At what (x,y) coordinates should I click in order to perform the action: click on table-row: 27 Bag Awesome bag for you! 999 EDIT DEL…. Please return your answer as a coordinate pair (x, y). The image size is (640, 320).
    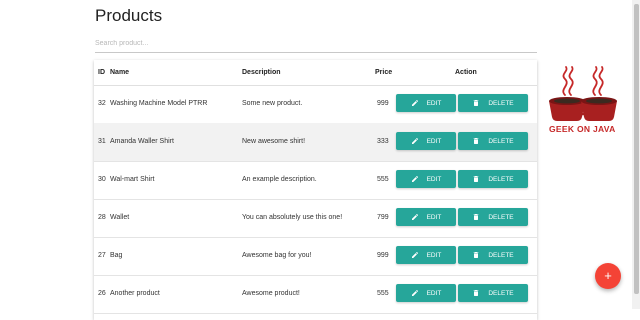
    Looking at the image, I should click on (315, 256).